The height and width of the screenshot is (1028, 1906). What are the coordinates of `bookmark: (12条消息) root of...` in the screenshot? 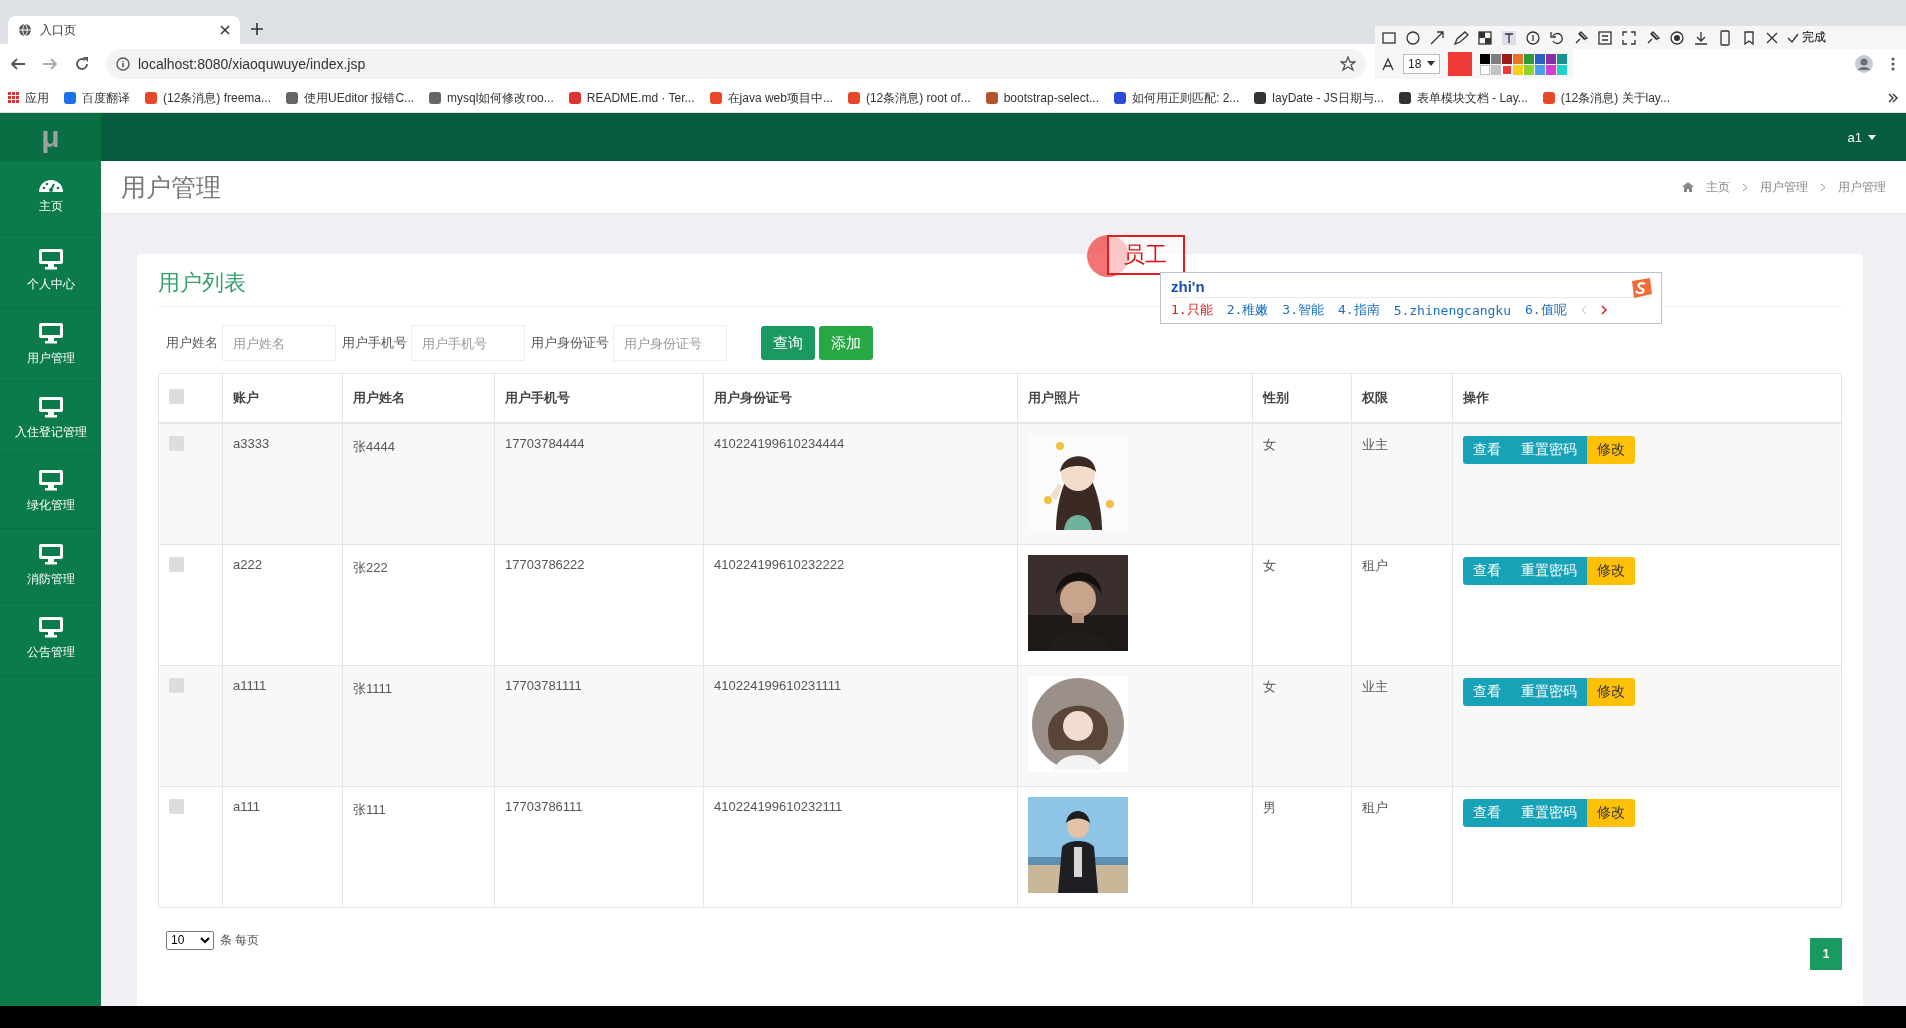 It's located at (908, 98).